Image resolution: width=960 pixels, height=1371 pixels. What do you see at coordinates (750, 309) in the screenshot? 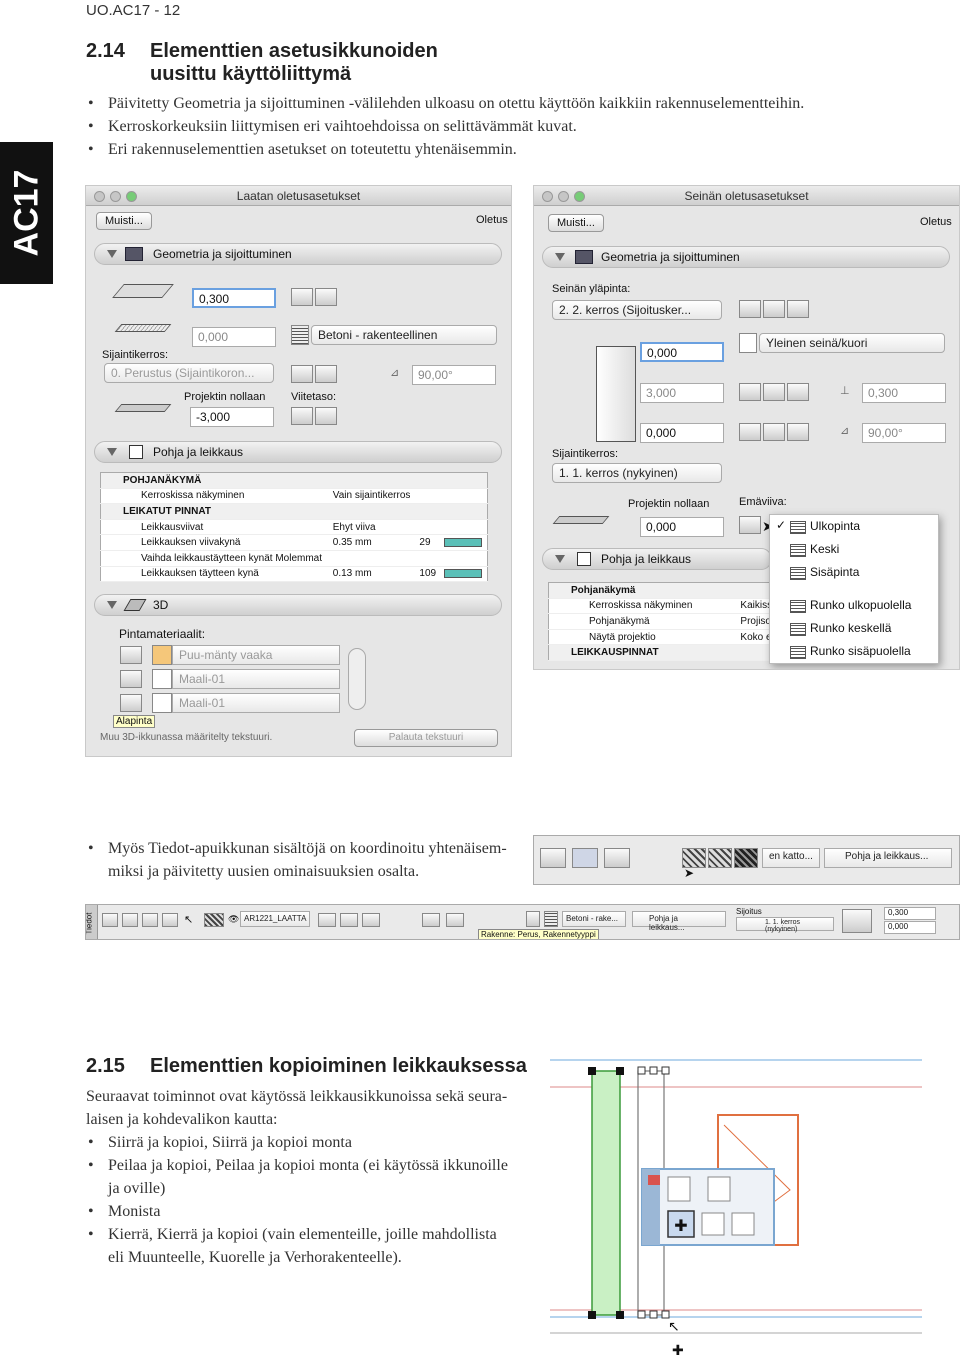
I see `wall-straight-icon` at bounding box center [750, 309].